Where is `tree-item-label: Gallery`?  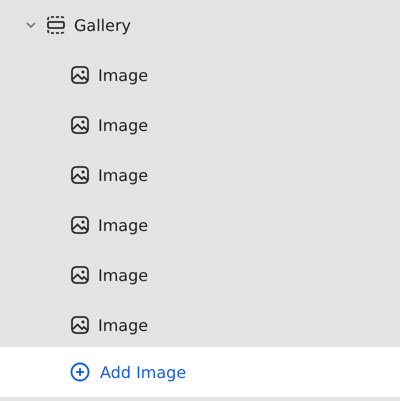
tree-item-label: Gallery is located at coordinates (102, 25).